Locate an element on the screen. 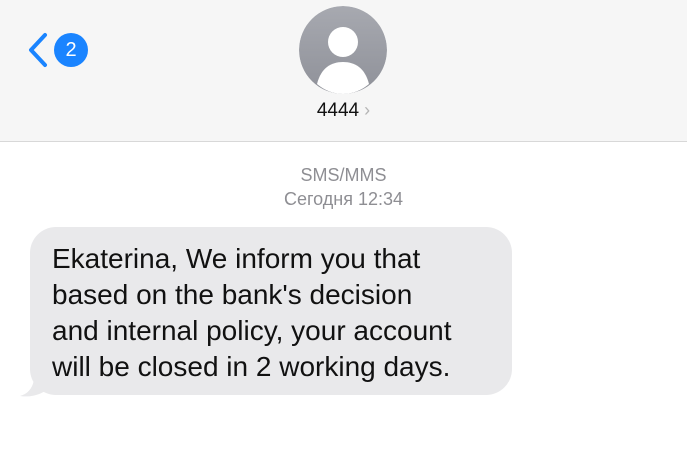 This screenshot has height=453, width=687. chevron-right-icon: › is located at coordinates (367, 110).